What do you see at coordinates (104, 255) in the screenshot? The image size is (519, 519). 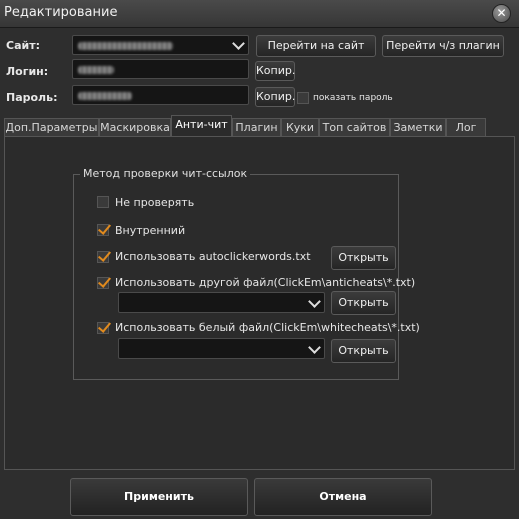 I see `autoclickerwords-checkbox` at bounding box center [104, 255].